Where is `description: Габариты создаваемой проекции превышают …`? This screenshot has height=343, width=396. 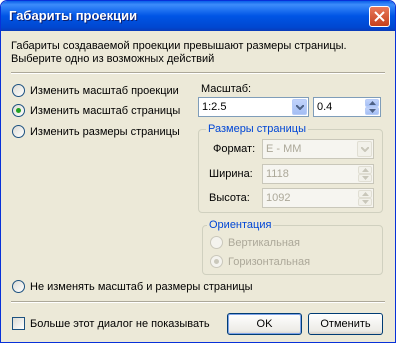
description: Габариты создаваемой проекции превышают … is located at coordinates (199, 53).